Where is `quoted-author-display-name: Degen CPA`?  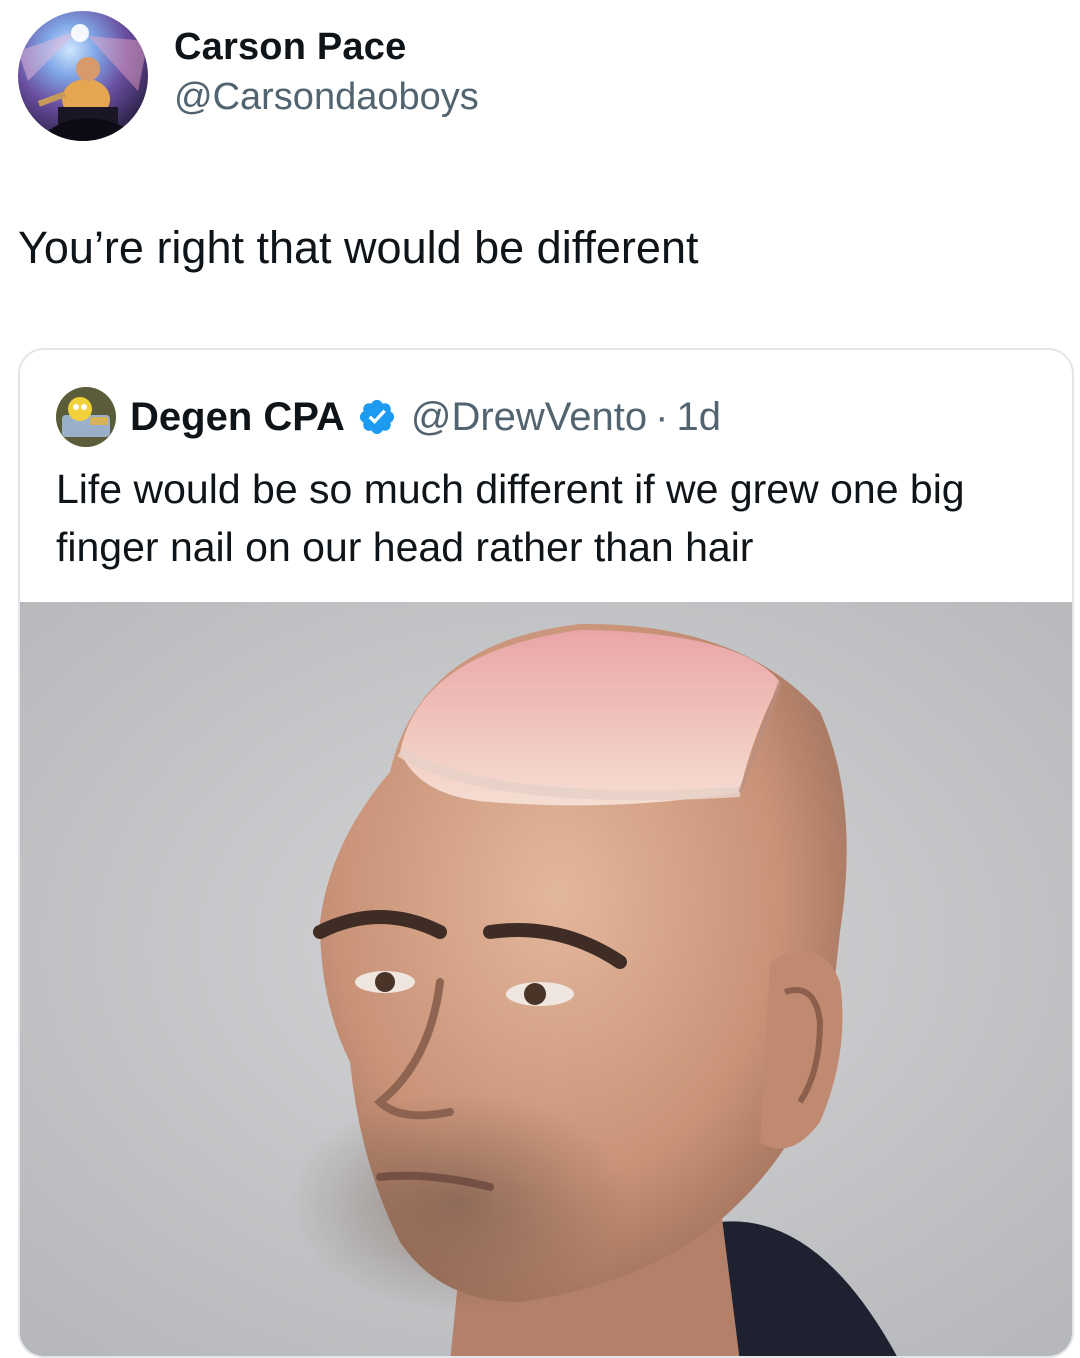 quoted-author-display-name: Degen CPA is located at coordinates (237, 417).